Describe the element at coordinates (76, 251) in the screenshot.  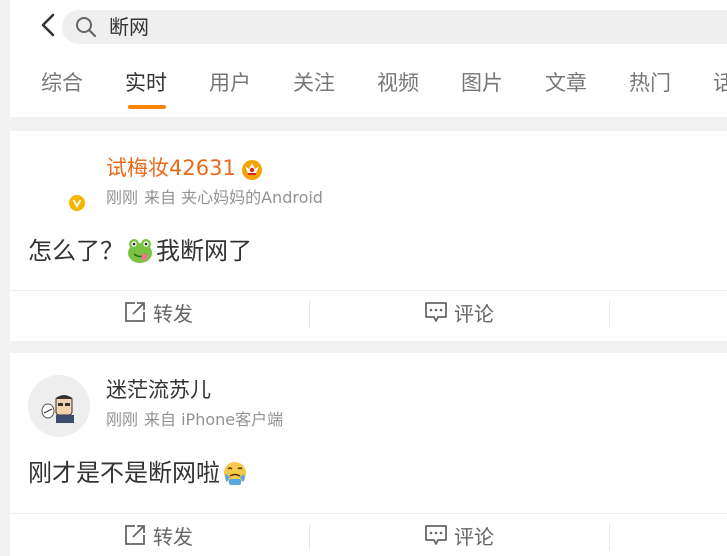
I see `post-text-part: 怎么了？` at that location.